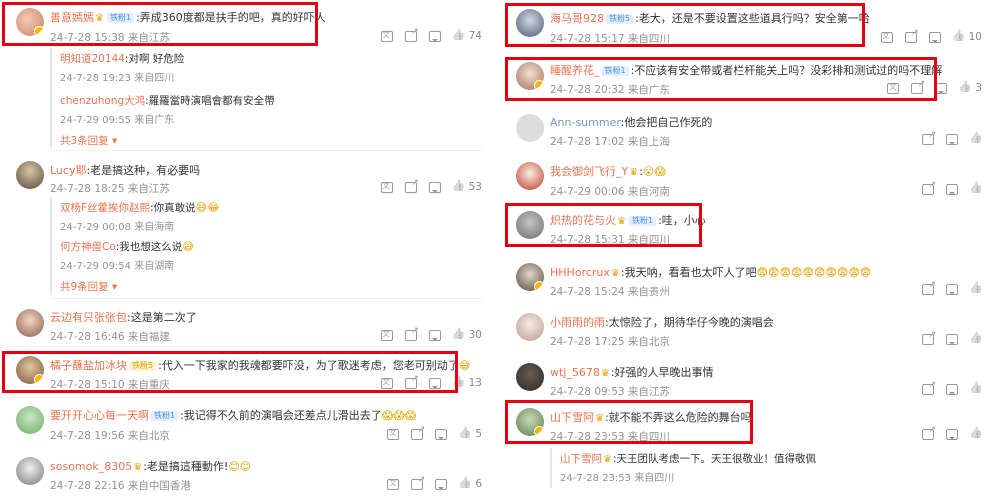 The height and width of the screenshot is (500, 1000). I want to click on comment-username: 睡醒养花_, so click(575, 70).